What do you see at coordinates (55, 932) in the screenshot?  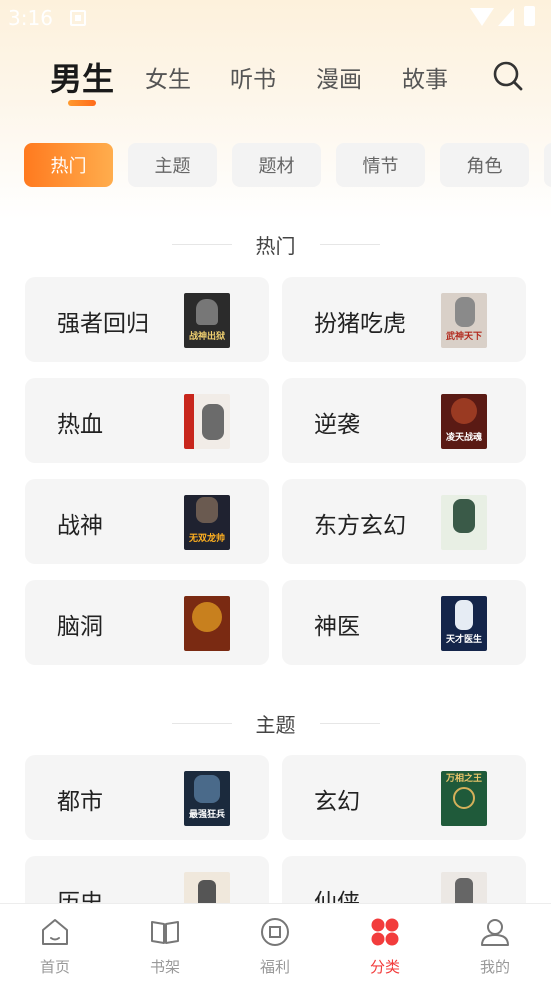 I see `home-icon` at bounding box center [55, 932].